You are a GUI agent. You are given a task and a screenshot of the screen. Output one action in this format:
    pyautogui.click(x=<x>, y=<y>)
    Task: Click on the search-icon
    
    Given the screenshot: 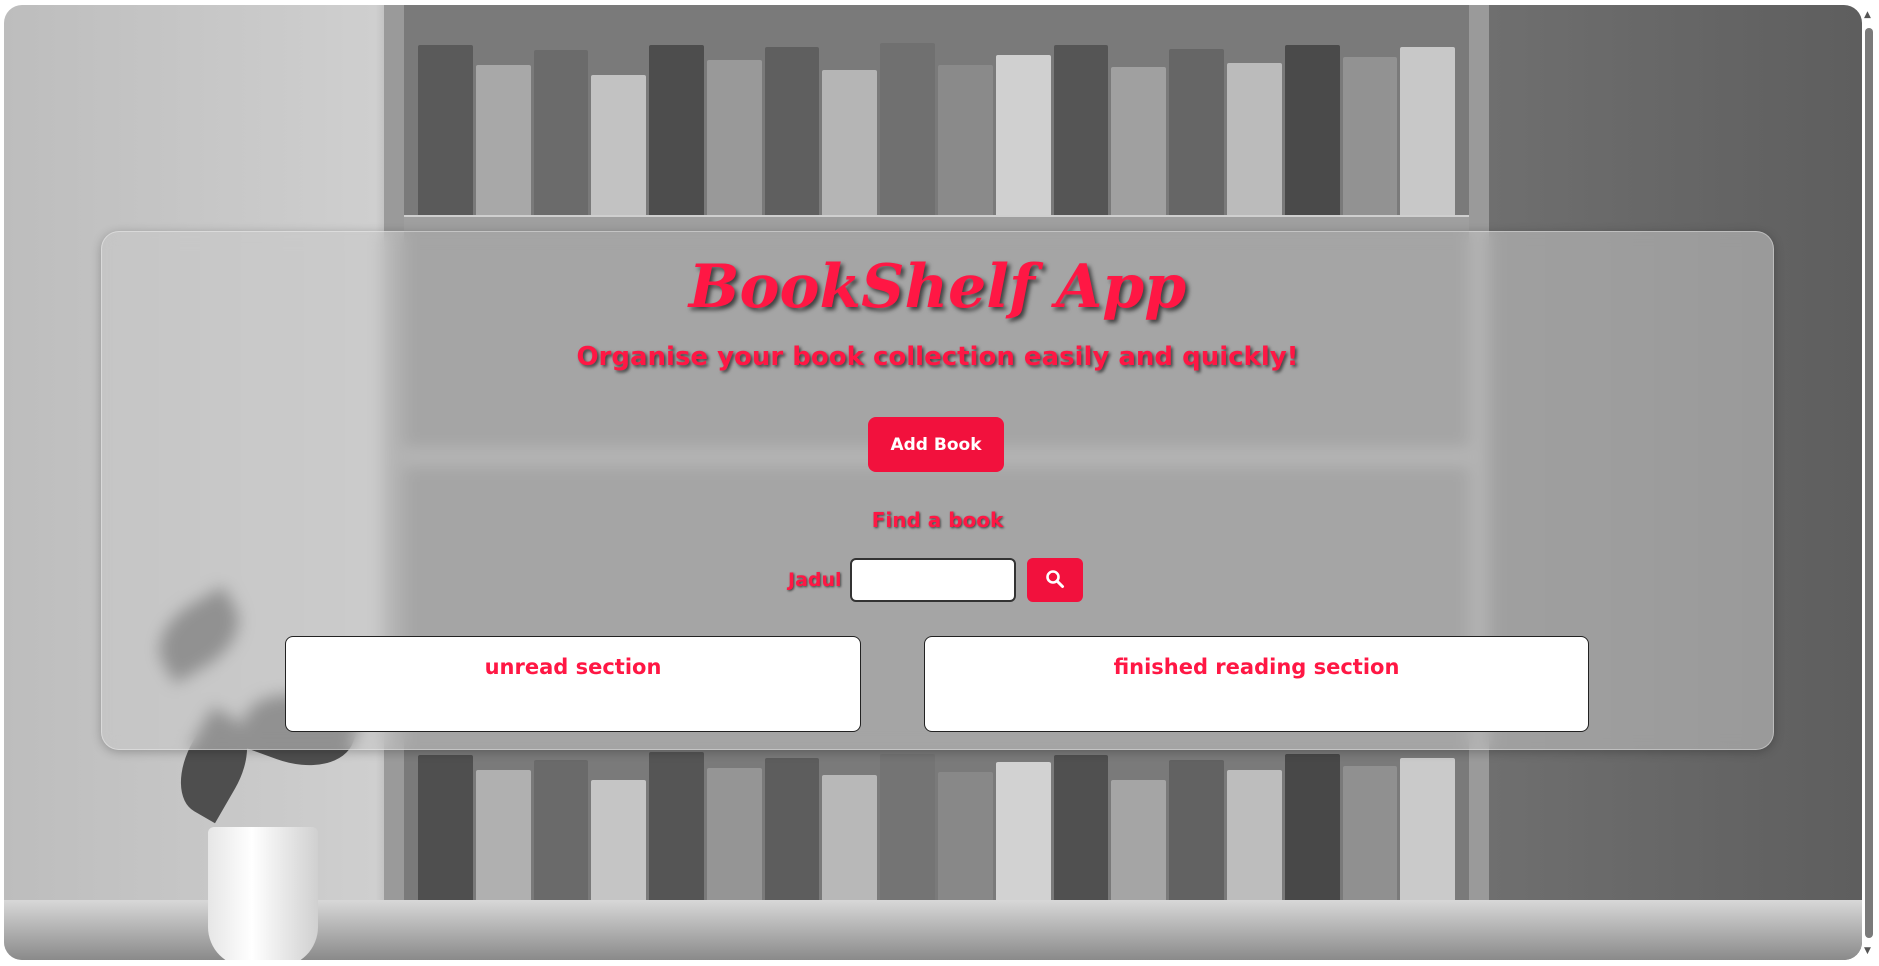 What is the action you would take?
    pyautogui.click(x=1055, y=580)
    